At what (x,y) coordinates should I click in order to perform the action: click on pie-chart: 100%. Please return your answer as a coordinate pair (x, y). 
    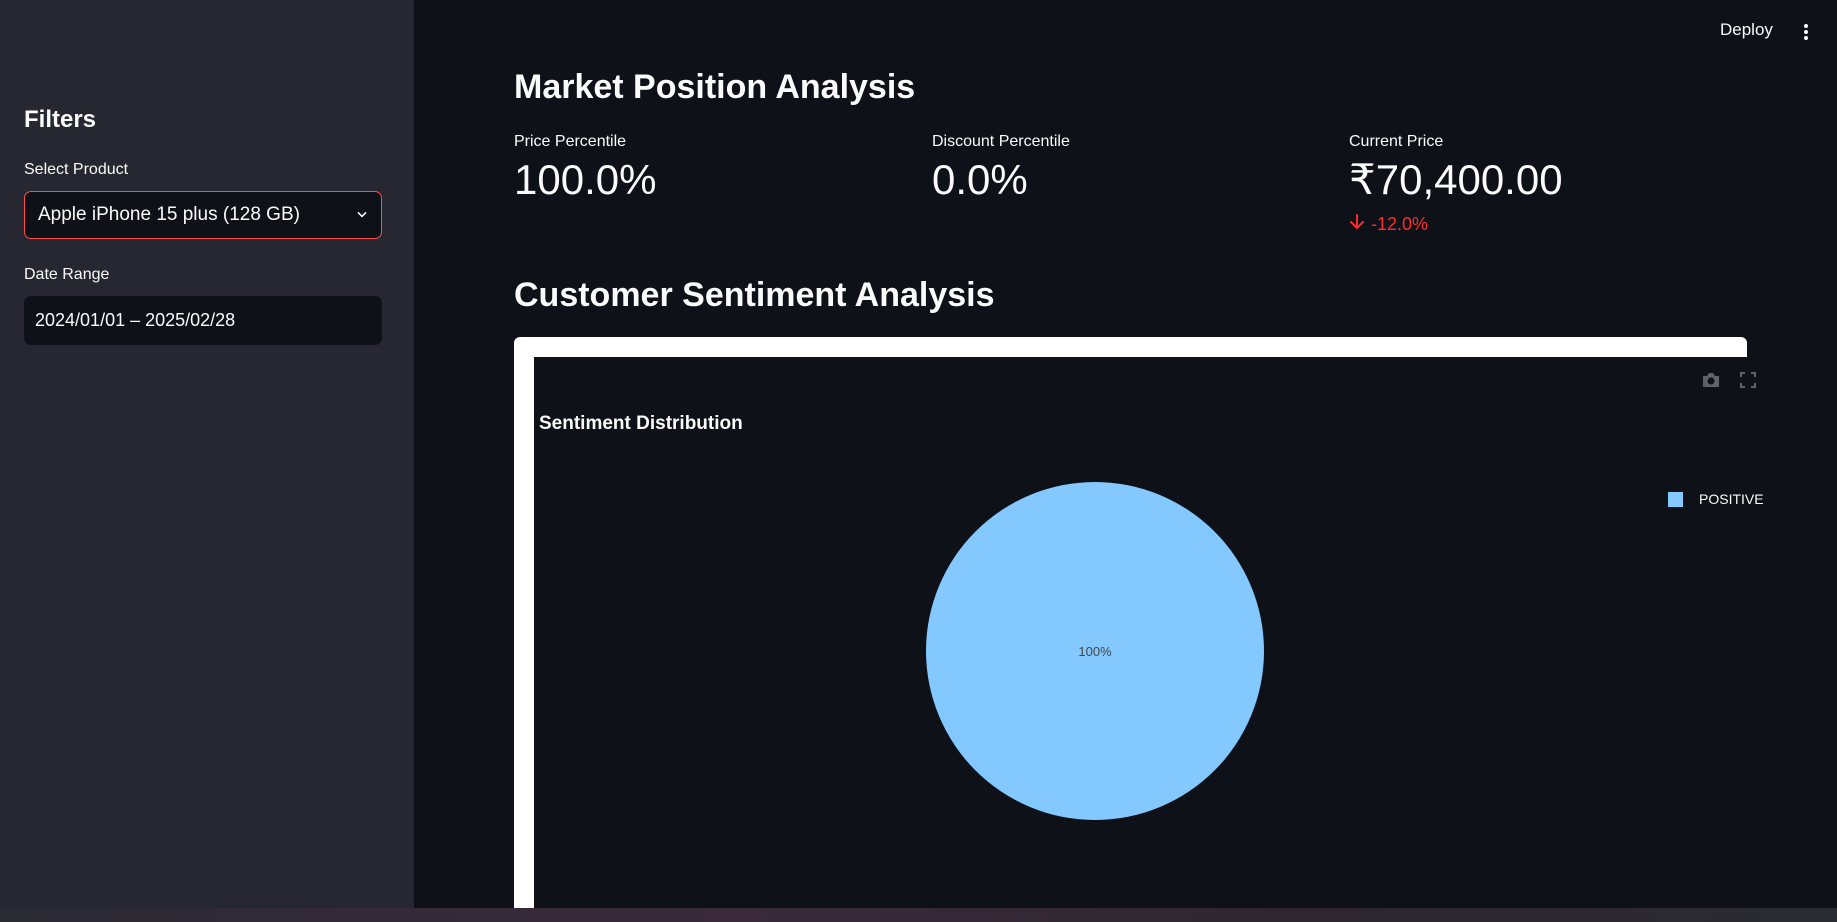
    Looking at the image, I should click on (1095, 651).